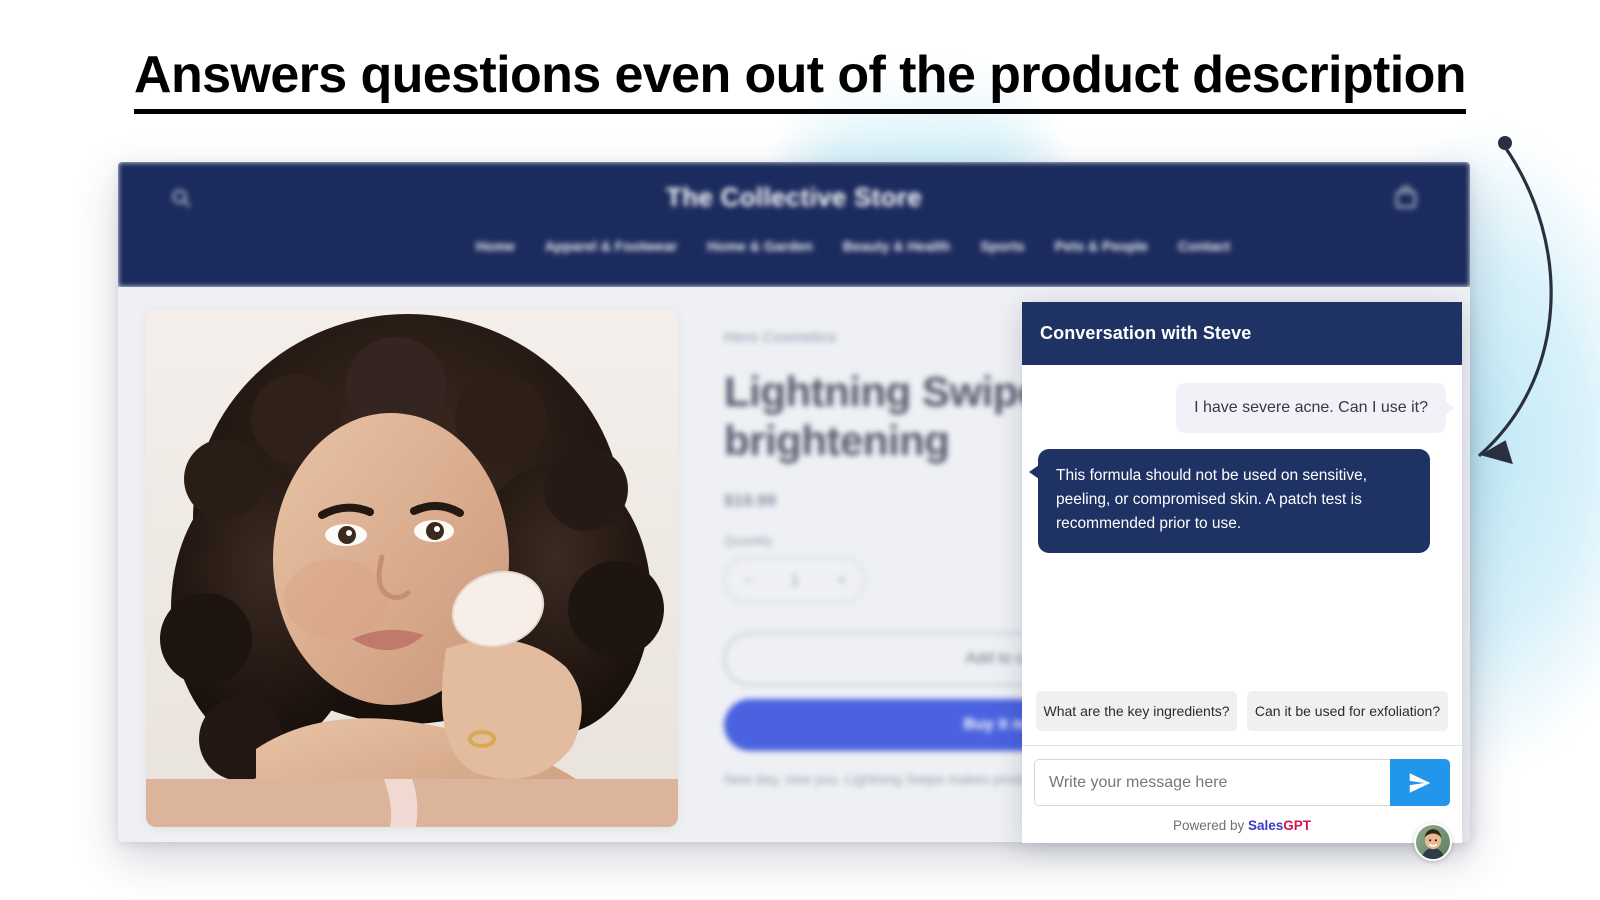 This screenshot has height=900, width=1600. I want to click on store-navbar-top-row: The Collective Store, so click(794, 198).